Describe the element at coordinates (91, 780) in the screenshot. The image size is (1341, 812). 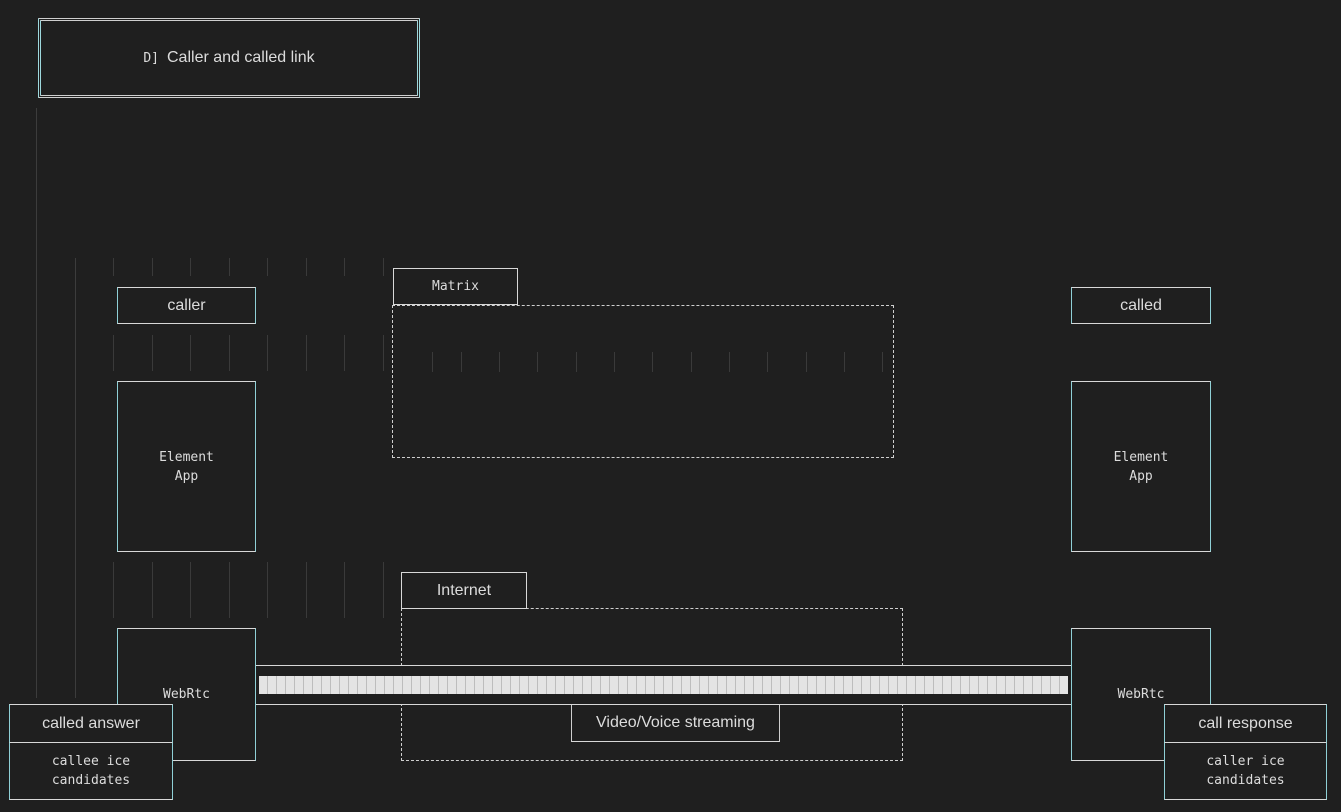
I see `called-answer-line2: candidates` at that location.